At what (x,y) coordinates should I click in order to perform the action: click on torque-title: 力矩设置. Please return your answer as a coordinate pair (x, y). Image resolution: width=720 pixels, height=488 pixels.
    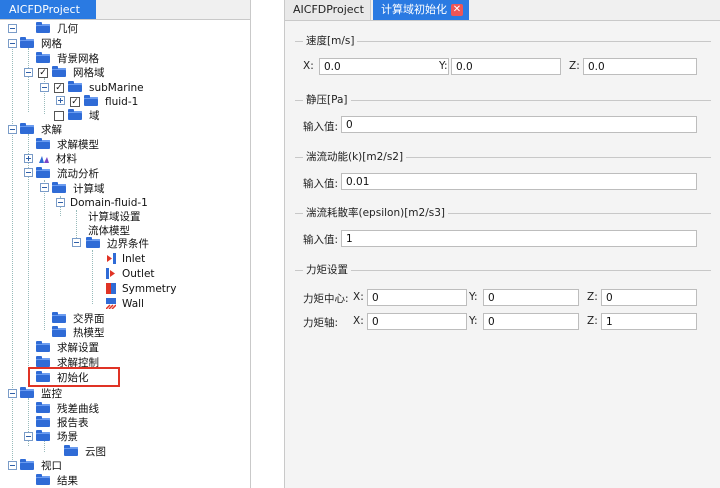
    Looking at the image, I should click on (327, 269).